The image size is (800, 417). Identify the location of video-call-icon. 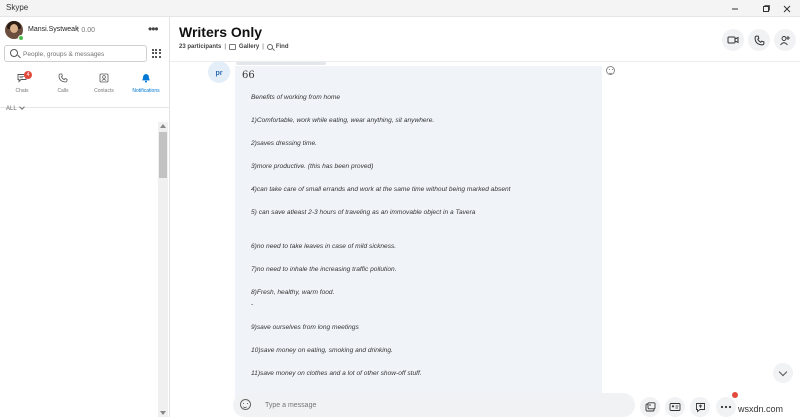
(733, 40).